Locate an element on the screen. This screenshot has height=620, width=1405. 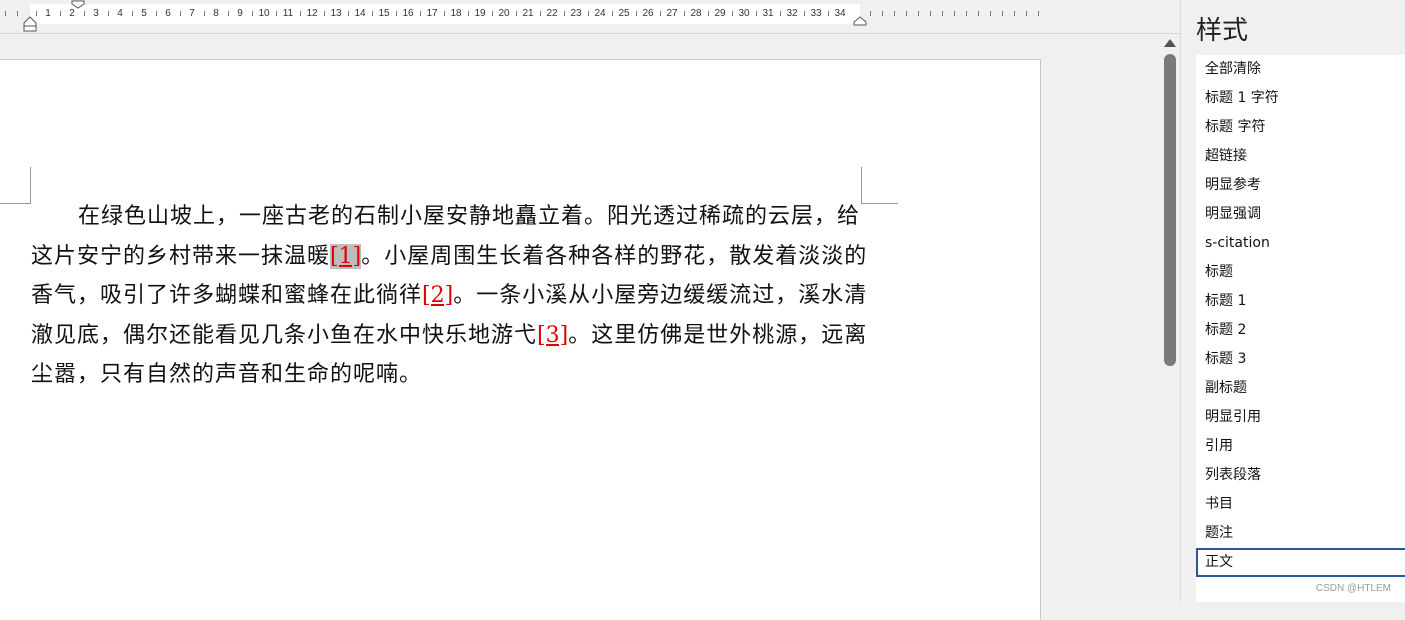
style-item-bibliography: 书目 is located at coordinates (1300, 504).